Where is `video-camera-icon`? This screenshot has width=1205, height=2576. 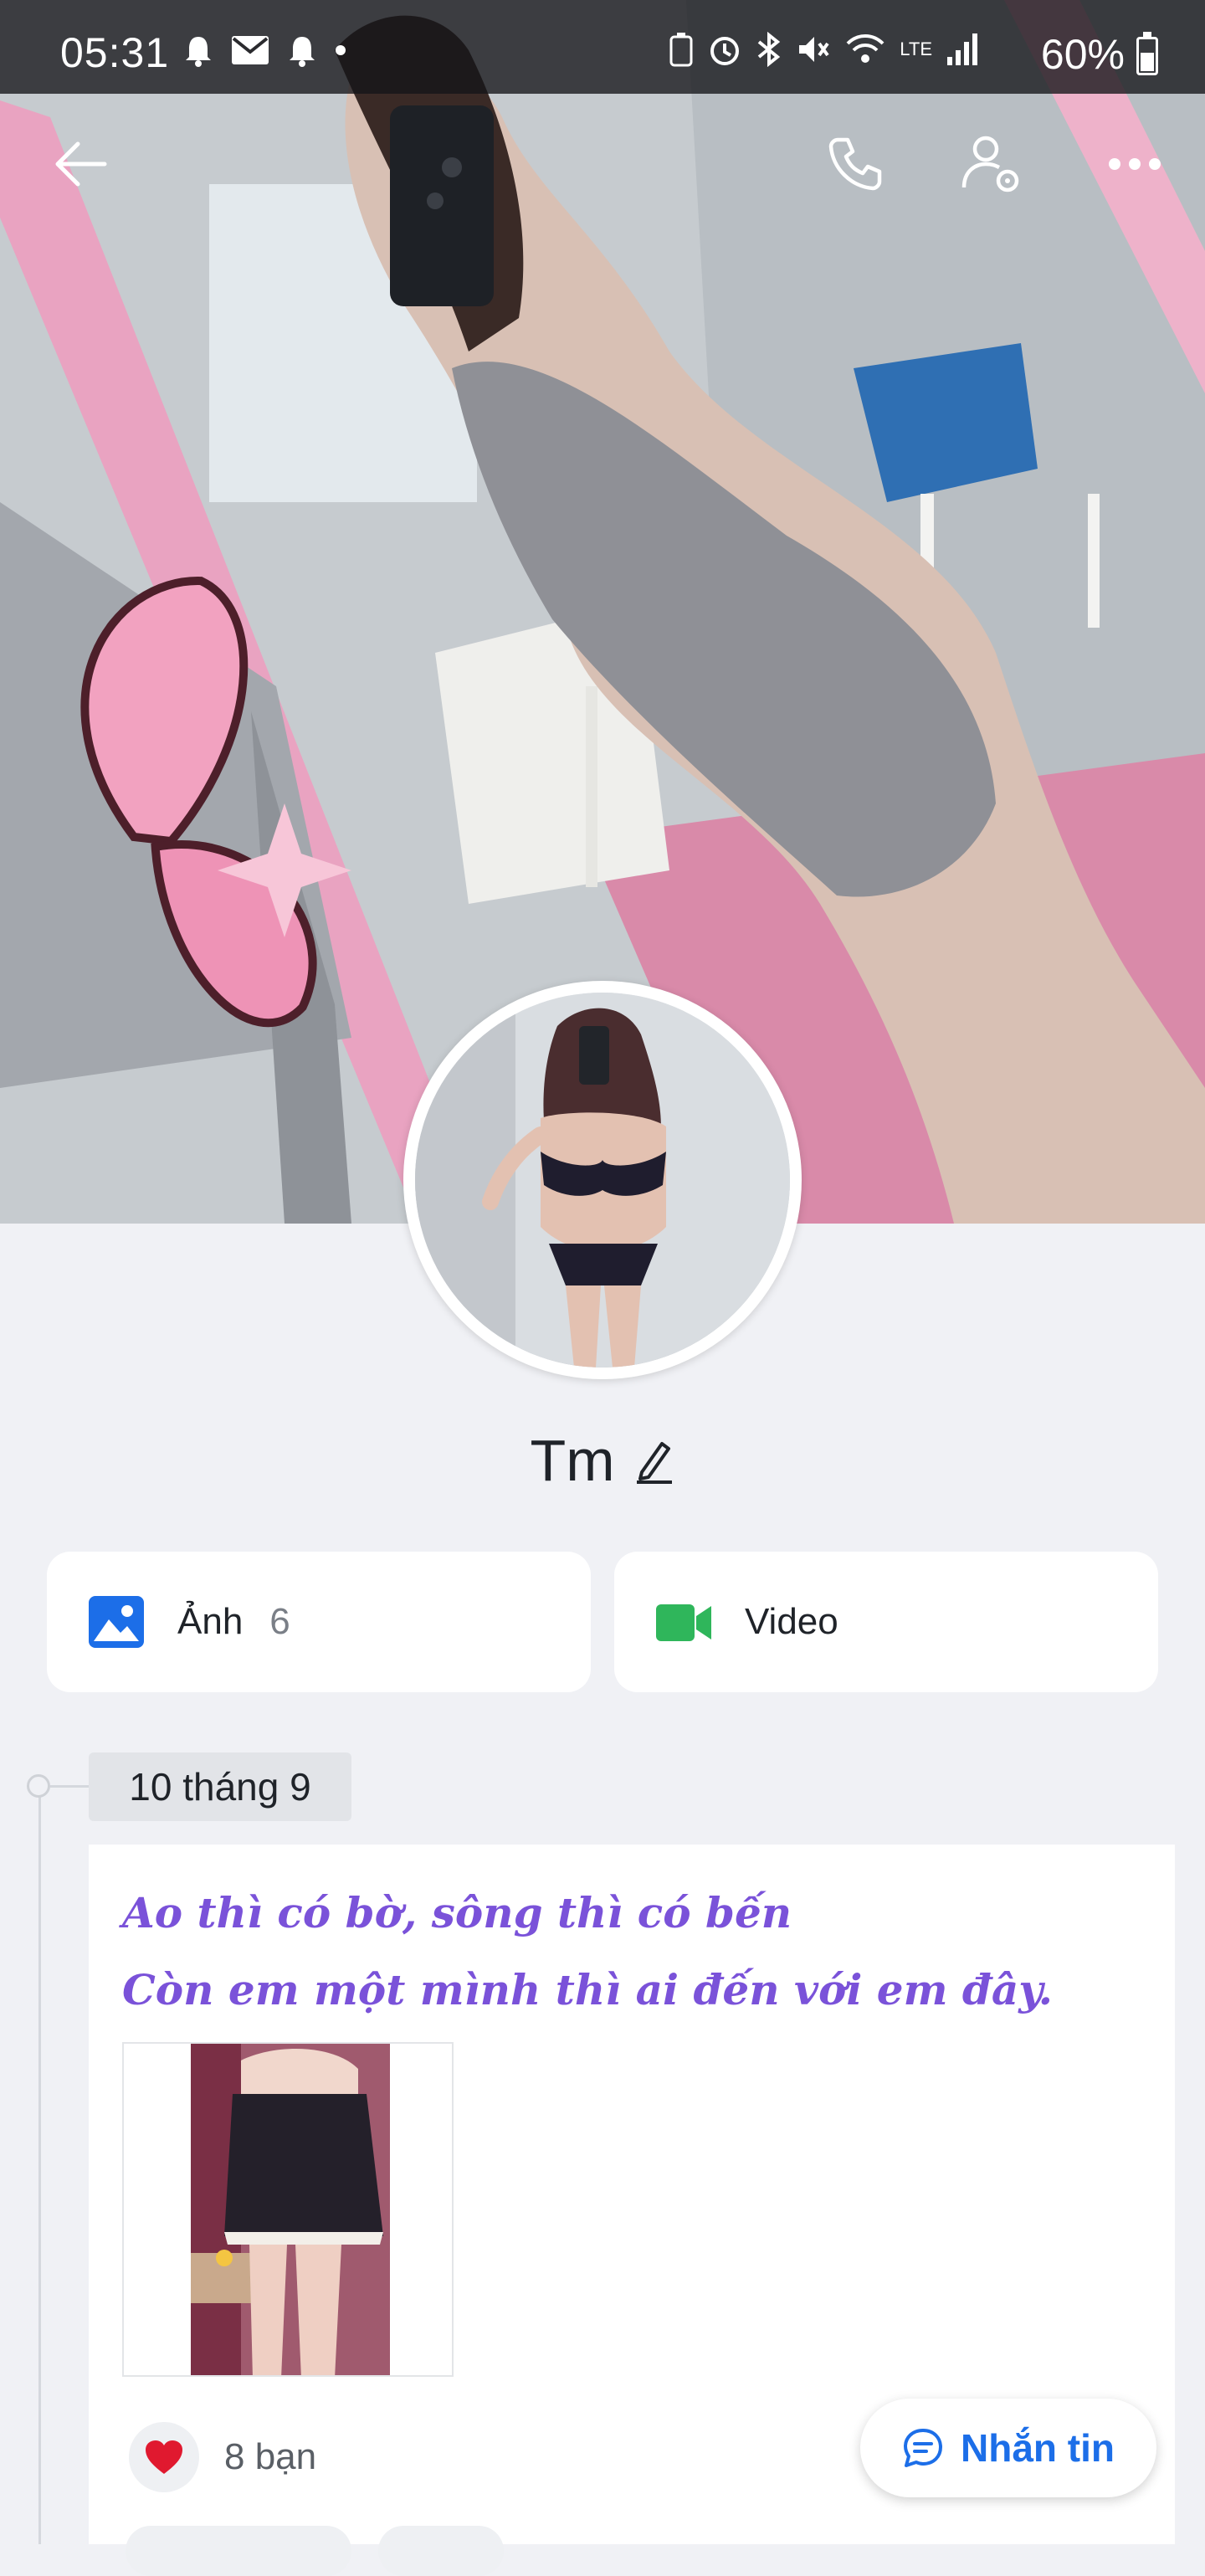
video-camera-icon is located at coordinates (683, 1622).